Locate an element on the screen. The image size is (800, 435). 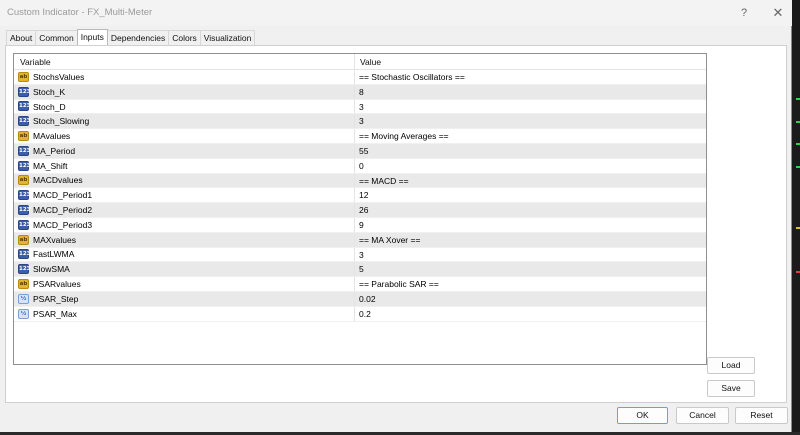
value-cell: 12 is located at coordinates (530, 195).